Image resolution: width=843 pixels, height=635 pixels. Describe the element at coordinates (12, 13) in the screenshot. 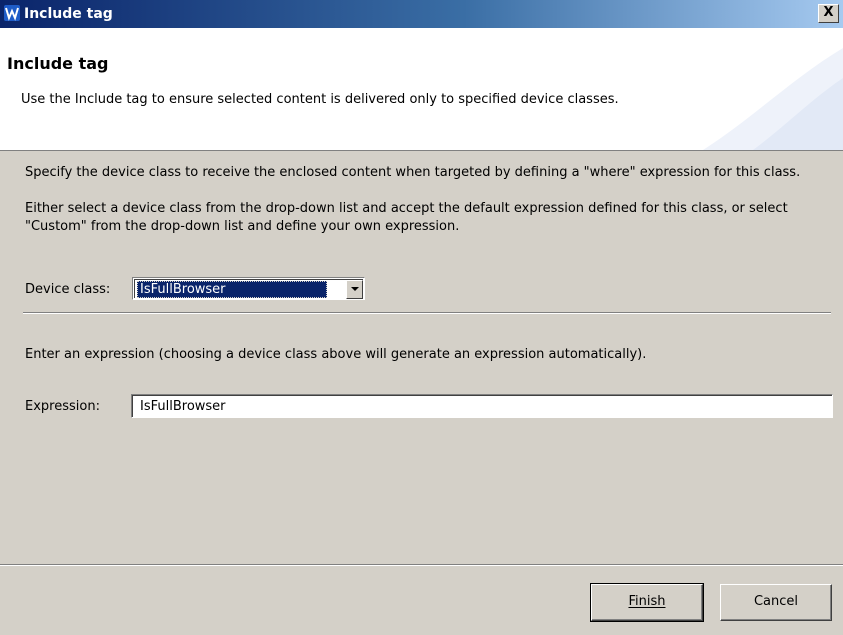

I see `app-logo-icon` at that location.